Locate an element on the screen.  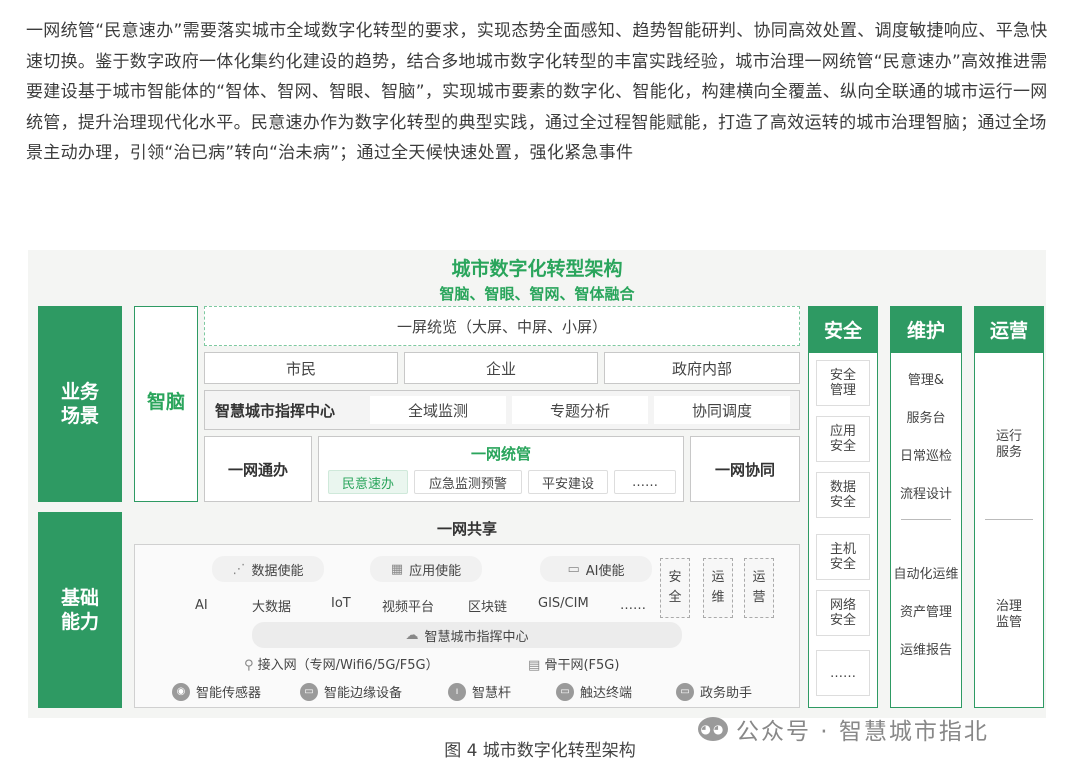
maintenance-item-manage: 管理& is located at coordinates (926, 380).